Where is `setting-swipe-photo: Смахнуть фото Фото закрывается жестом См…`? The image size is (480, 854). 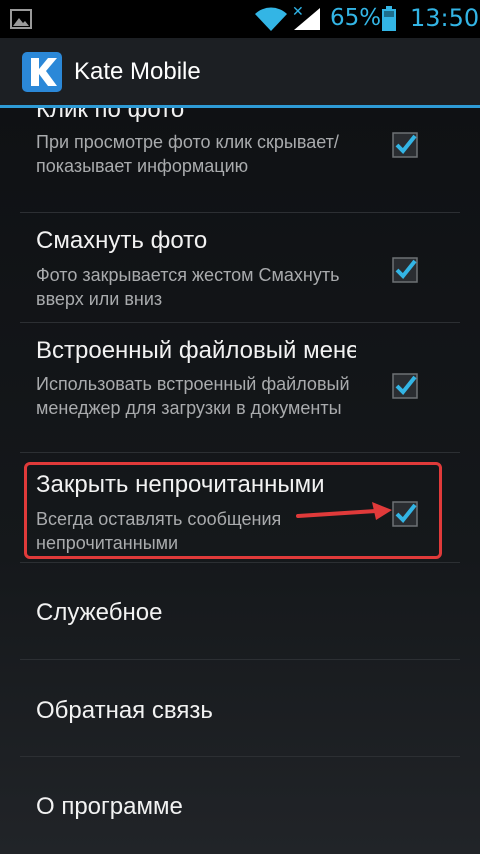
setting-swipe-photo: Смахнуть фото Фото закрывается жестом См… is located at coordinates (240, 268).